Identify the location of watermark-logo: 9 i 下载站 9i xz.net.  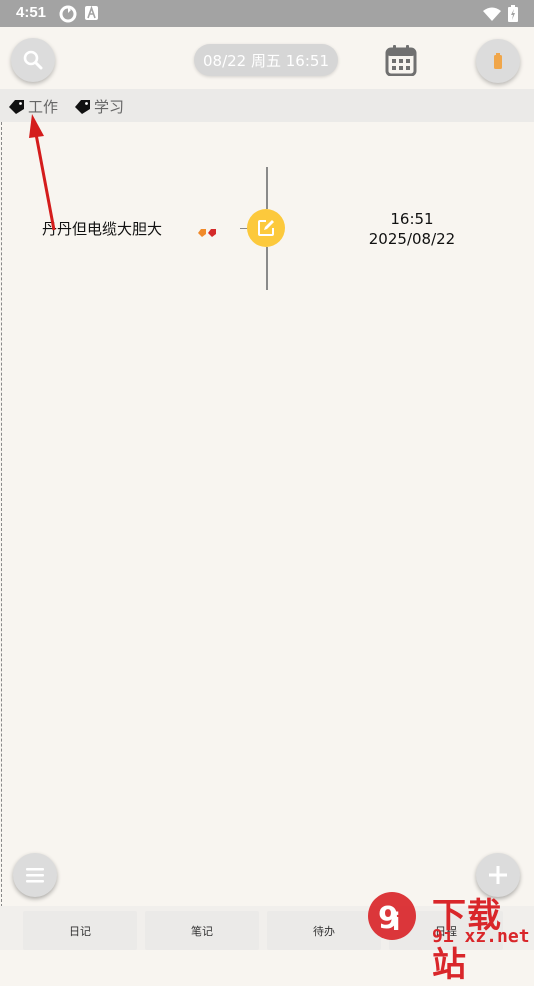
(448, 936).